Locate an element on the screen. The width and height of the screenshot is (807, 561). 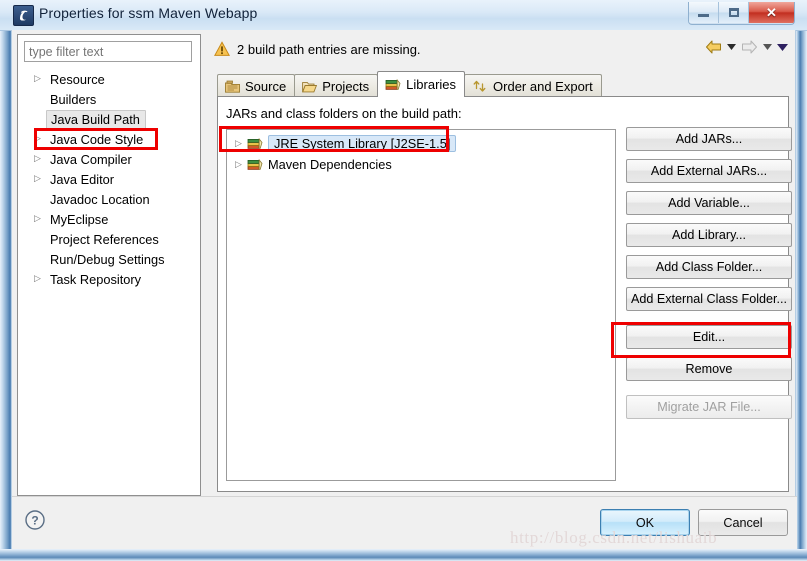
warning-banner: 2 build path entries are missing. is located at coordinates (314, 49).